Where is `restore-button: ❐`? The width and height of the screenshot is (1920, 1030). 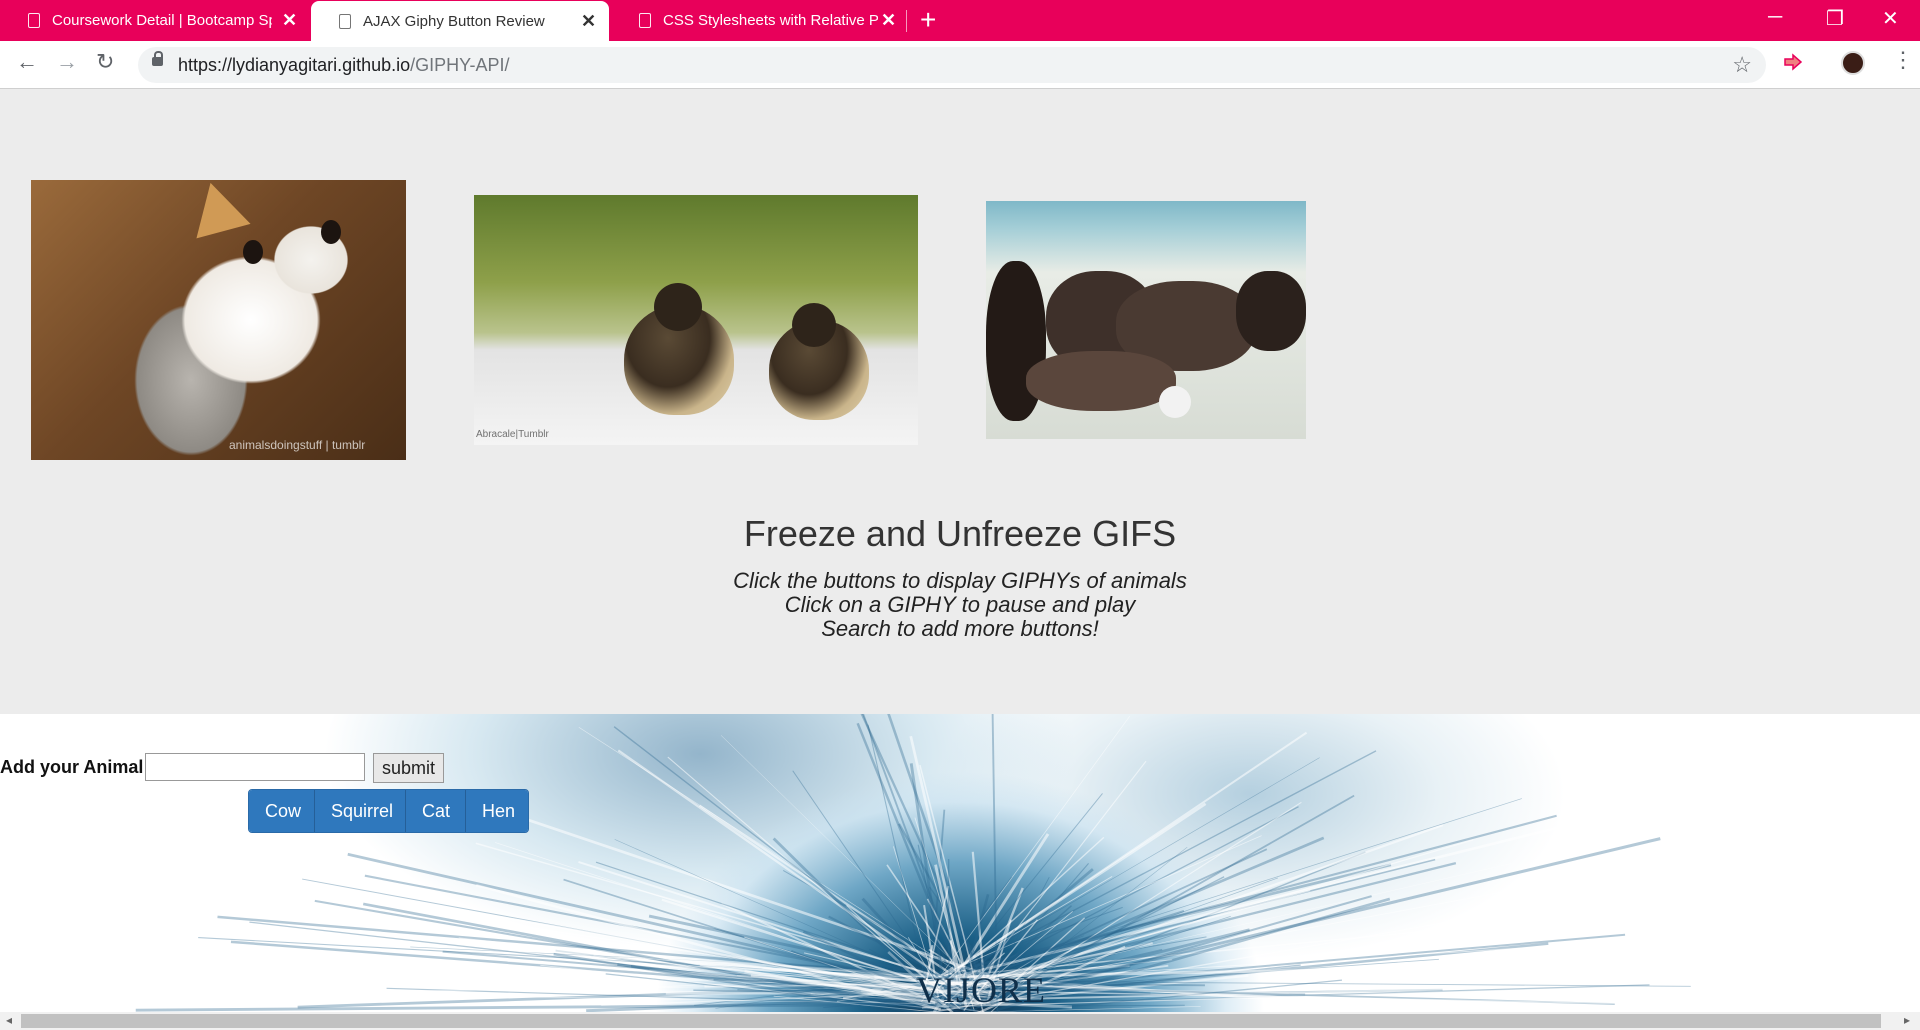
restore-button: ❐ is located at coordinates (1835, 18).